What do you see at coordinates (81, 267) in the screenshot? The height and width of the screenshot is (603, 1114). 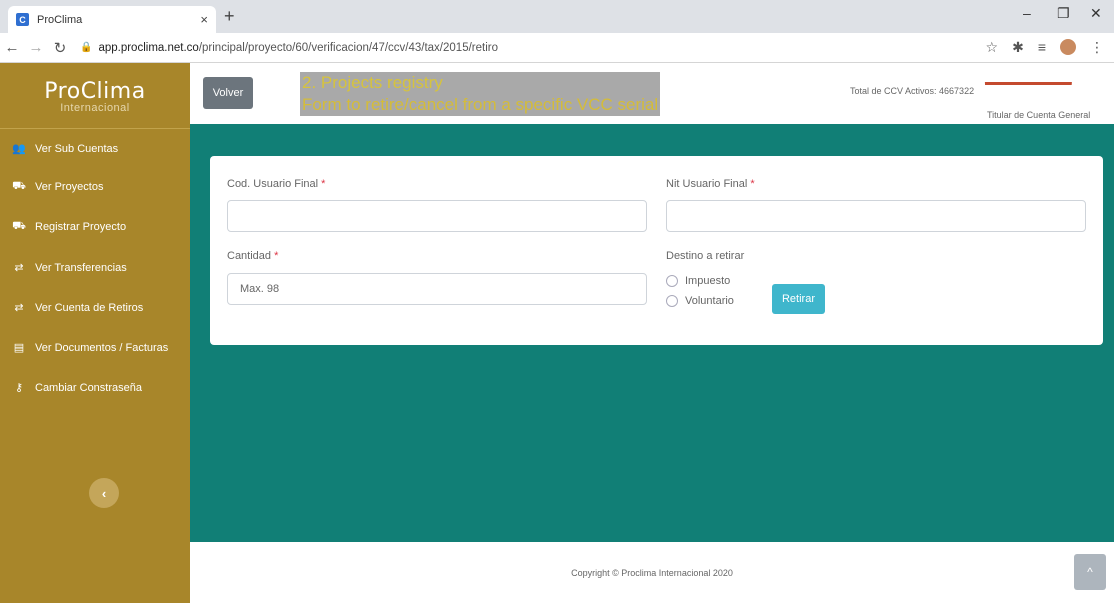 I see `sidebar-item-label: Ver Transferencias` at bounding box center [81, 267].